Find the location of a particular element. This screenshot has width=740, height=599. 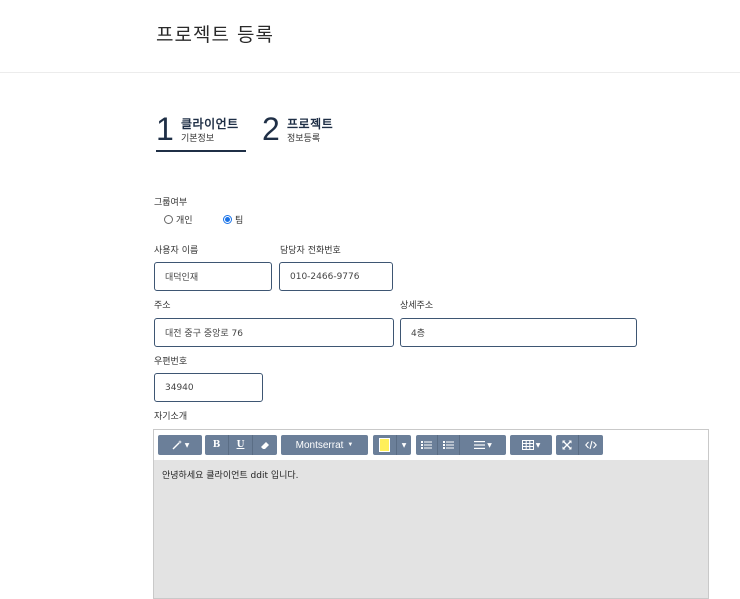

step-1-number: 1 is located at coordinates (165, 129).